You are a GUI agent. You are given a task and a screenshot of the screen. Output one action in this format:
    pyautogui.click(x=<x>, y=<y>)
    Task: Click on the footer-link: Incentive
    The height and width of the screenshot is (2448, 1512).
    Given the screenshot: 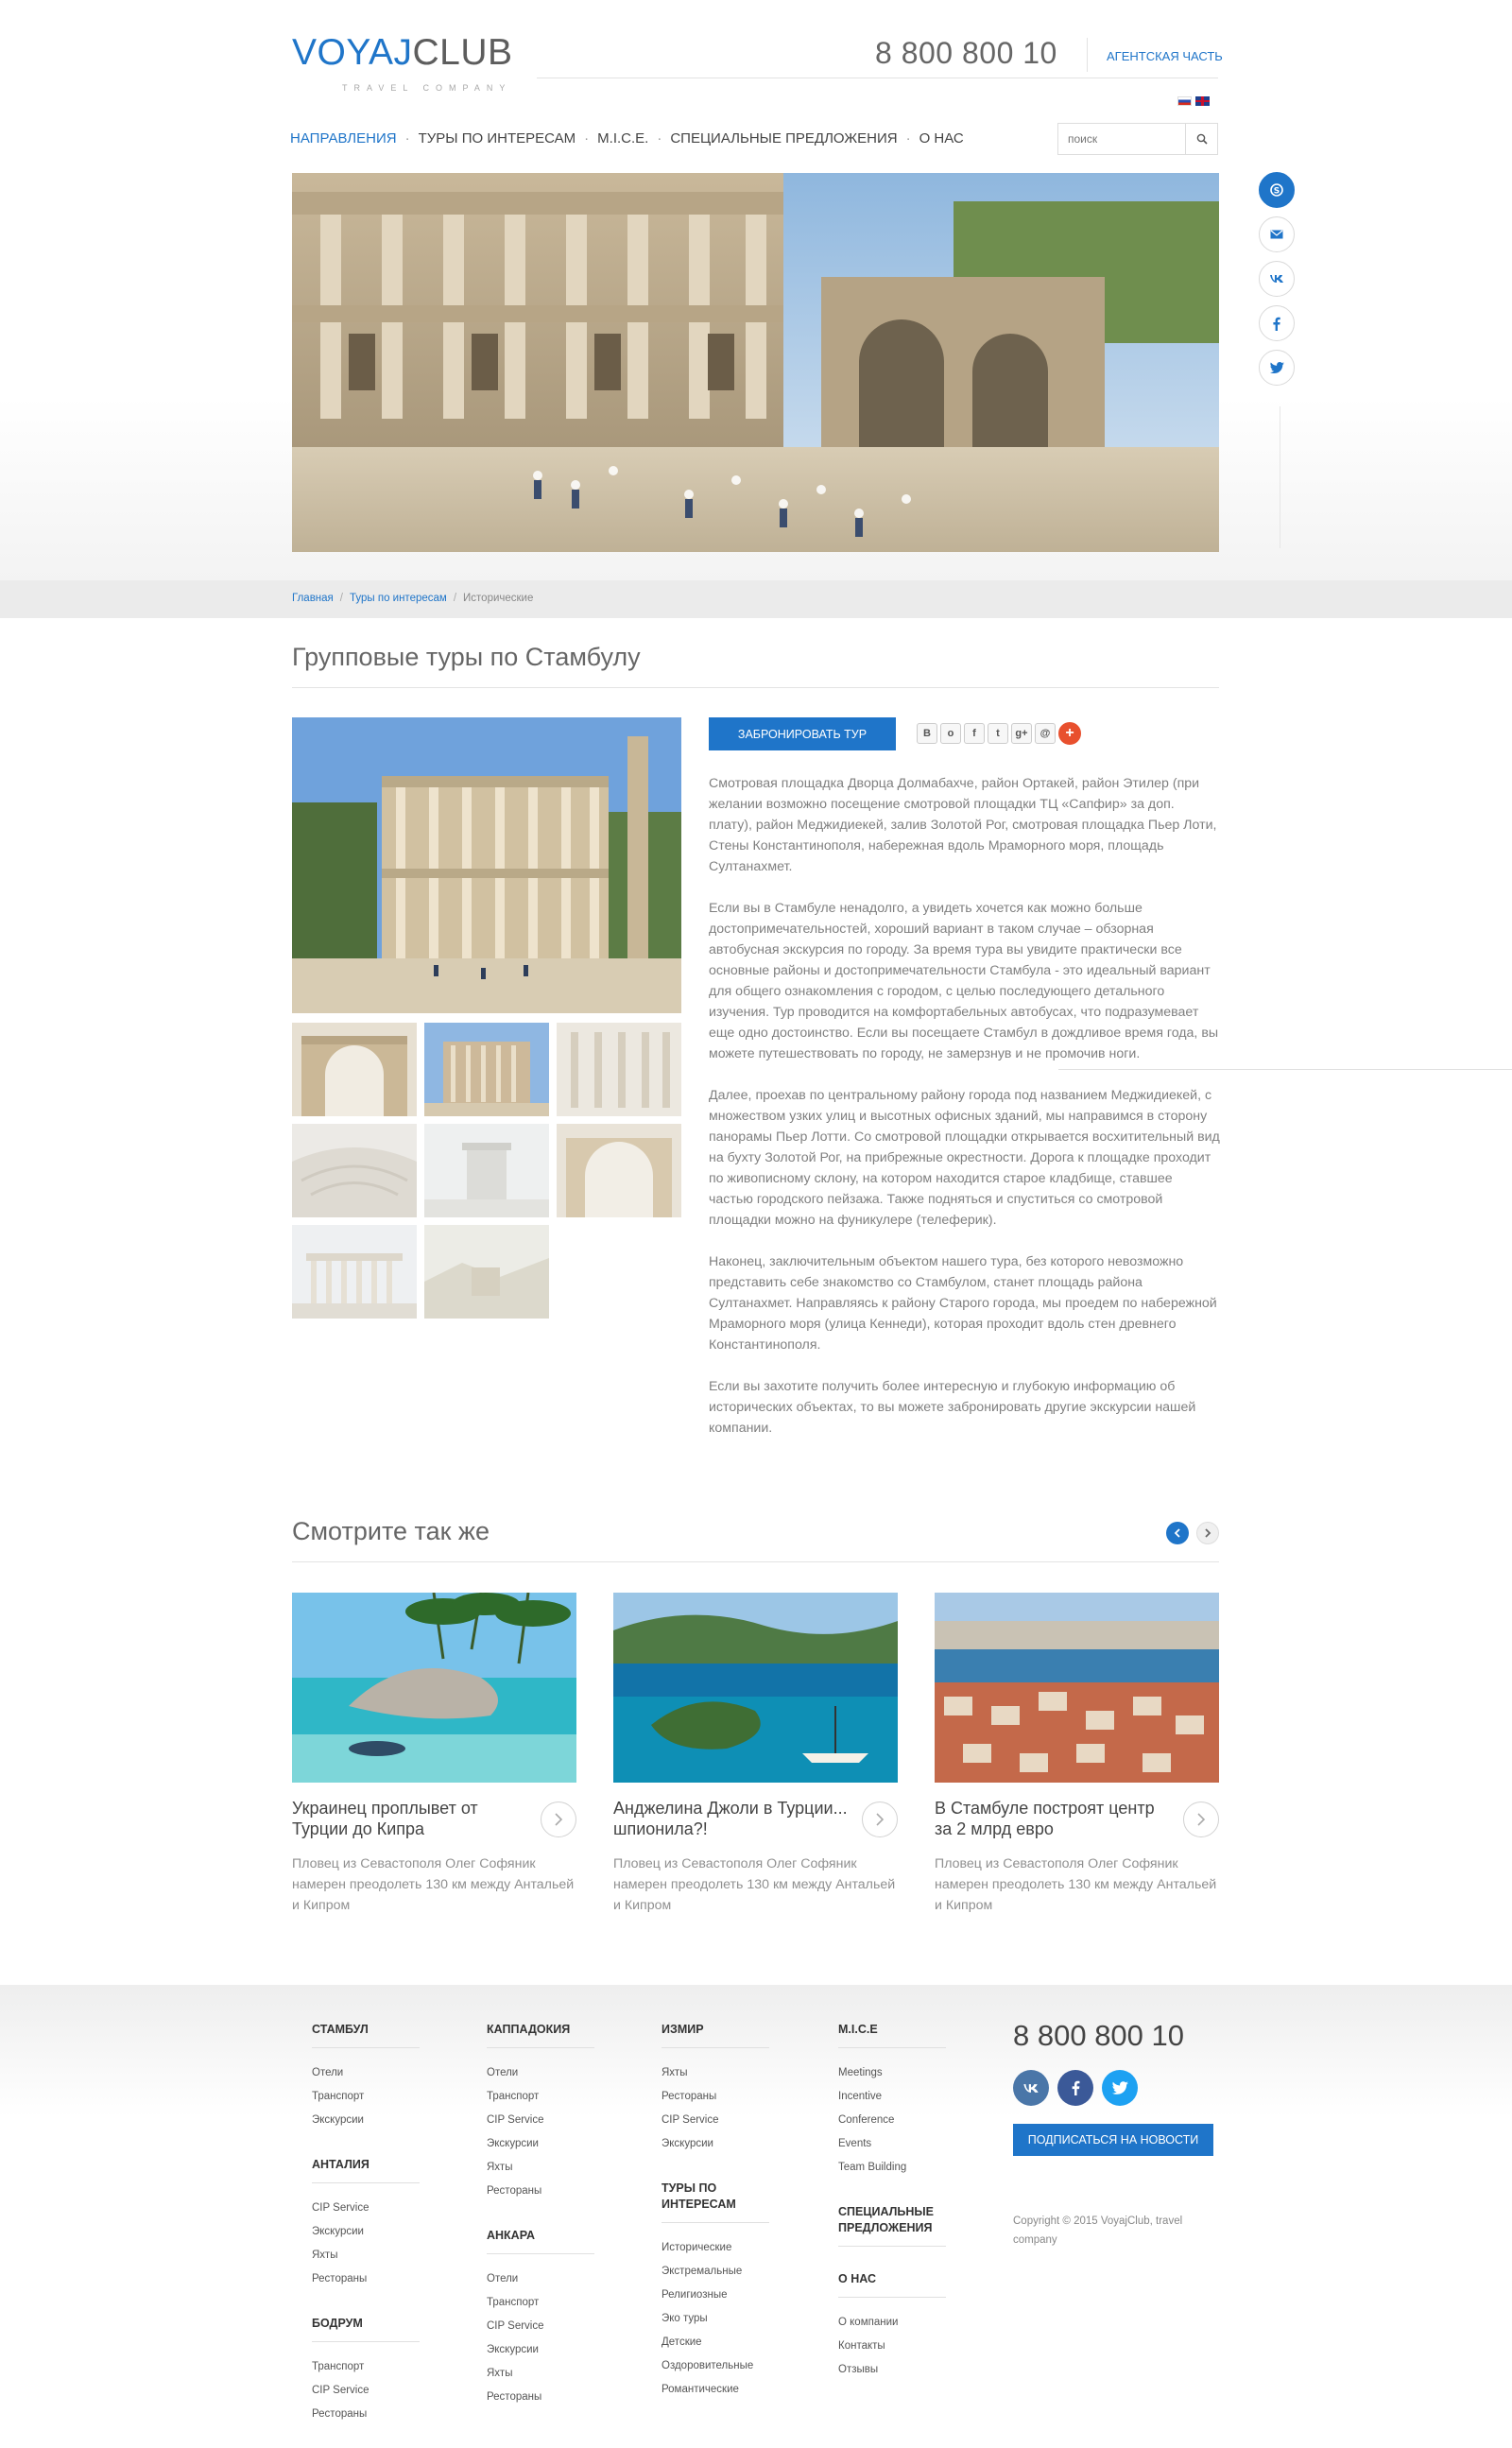 What is the action you would take?
    pyautogui.click(x=892, y=2097)
    